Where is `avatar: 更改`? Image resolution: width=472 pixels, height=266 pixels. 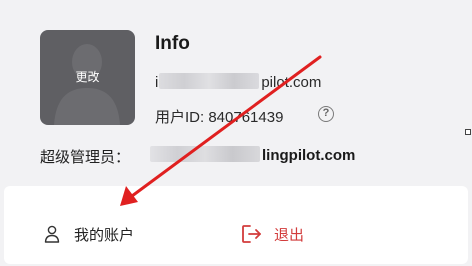
avatar: 更改 is located at coordinates (87, 77).